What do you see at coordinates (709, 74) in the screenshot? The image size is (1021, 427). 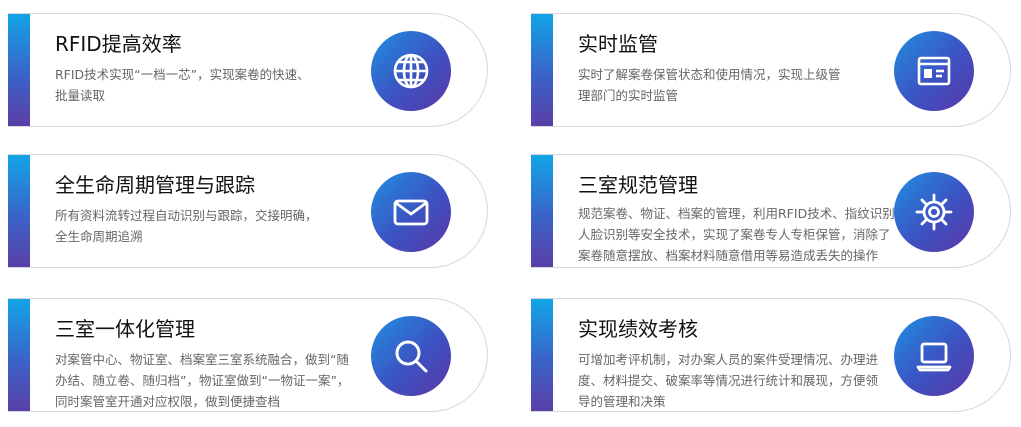 I see `card-description-line: 实时了解案卷保管状态和使用情况，实现上级管` at bounding box center [709, 74].